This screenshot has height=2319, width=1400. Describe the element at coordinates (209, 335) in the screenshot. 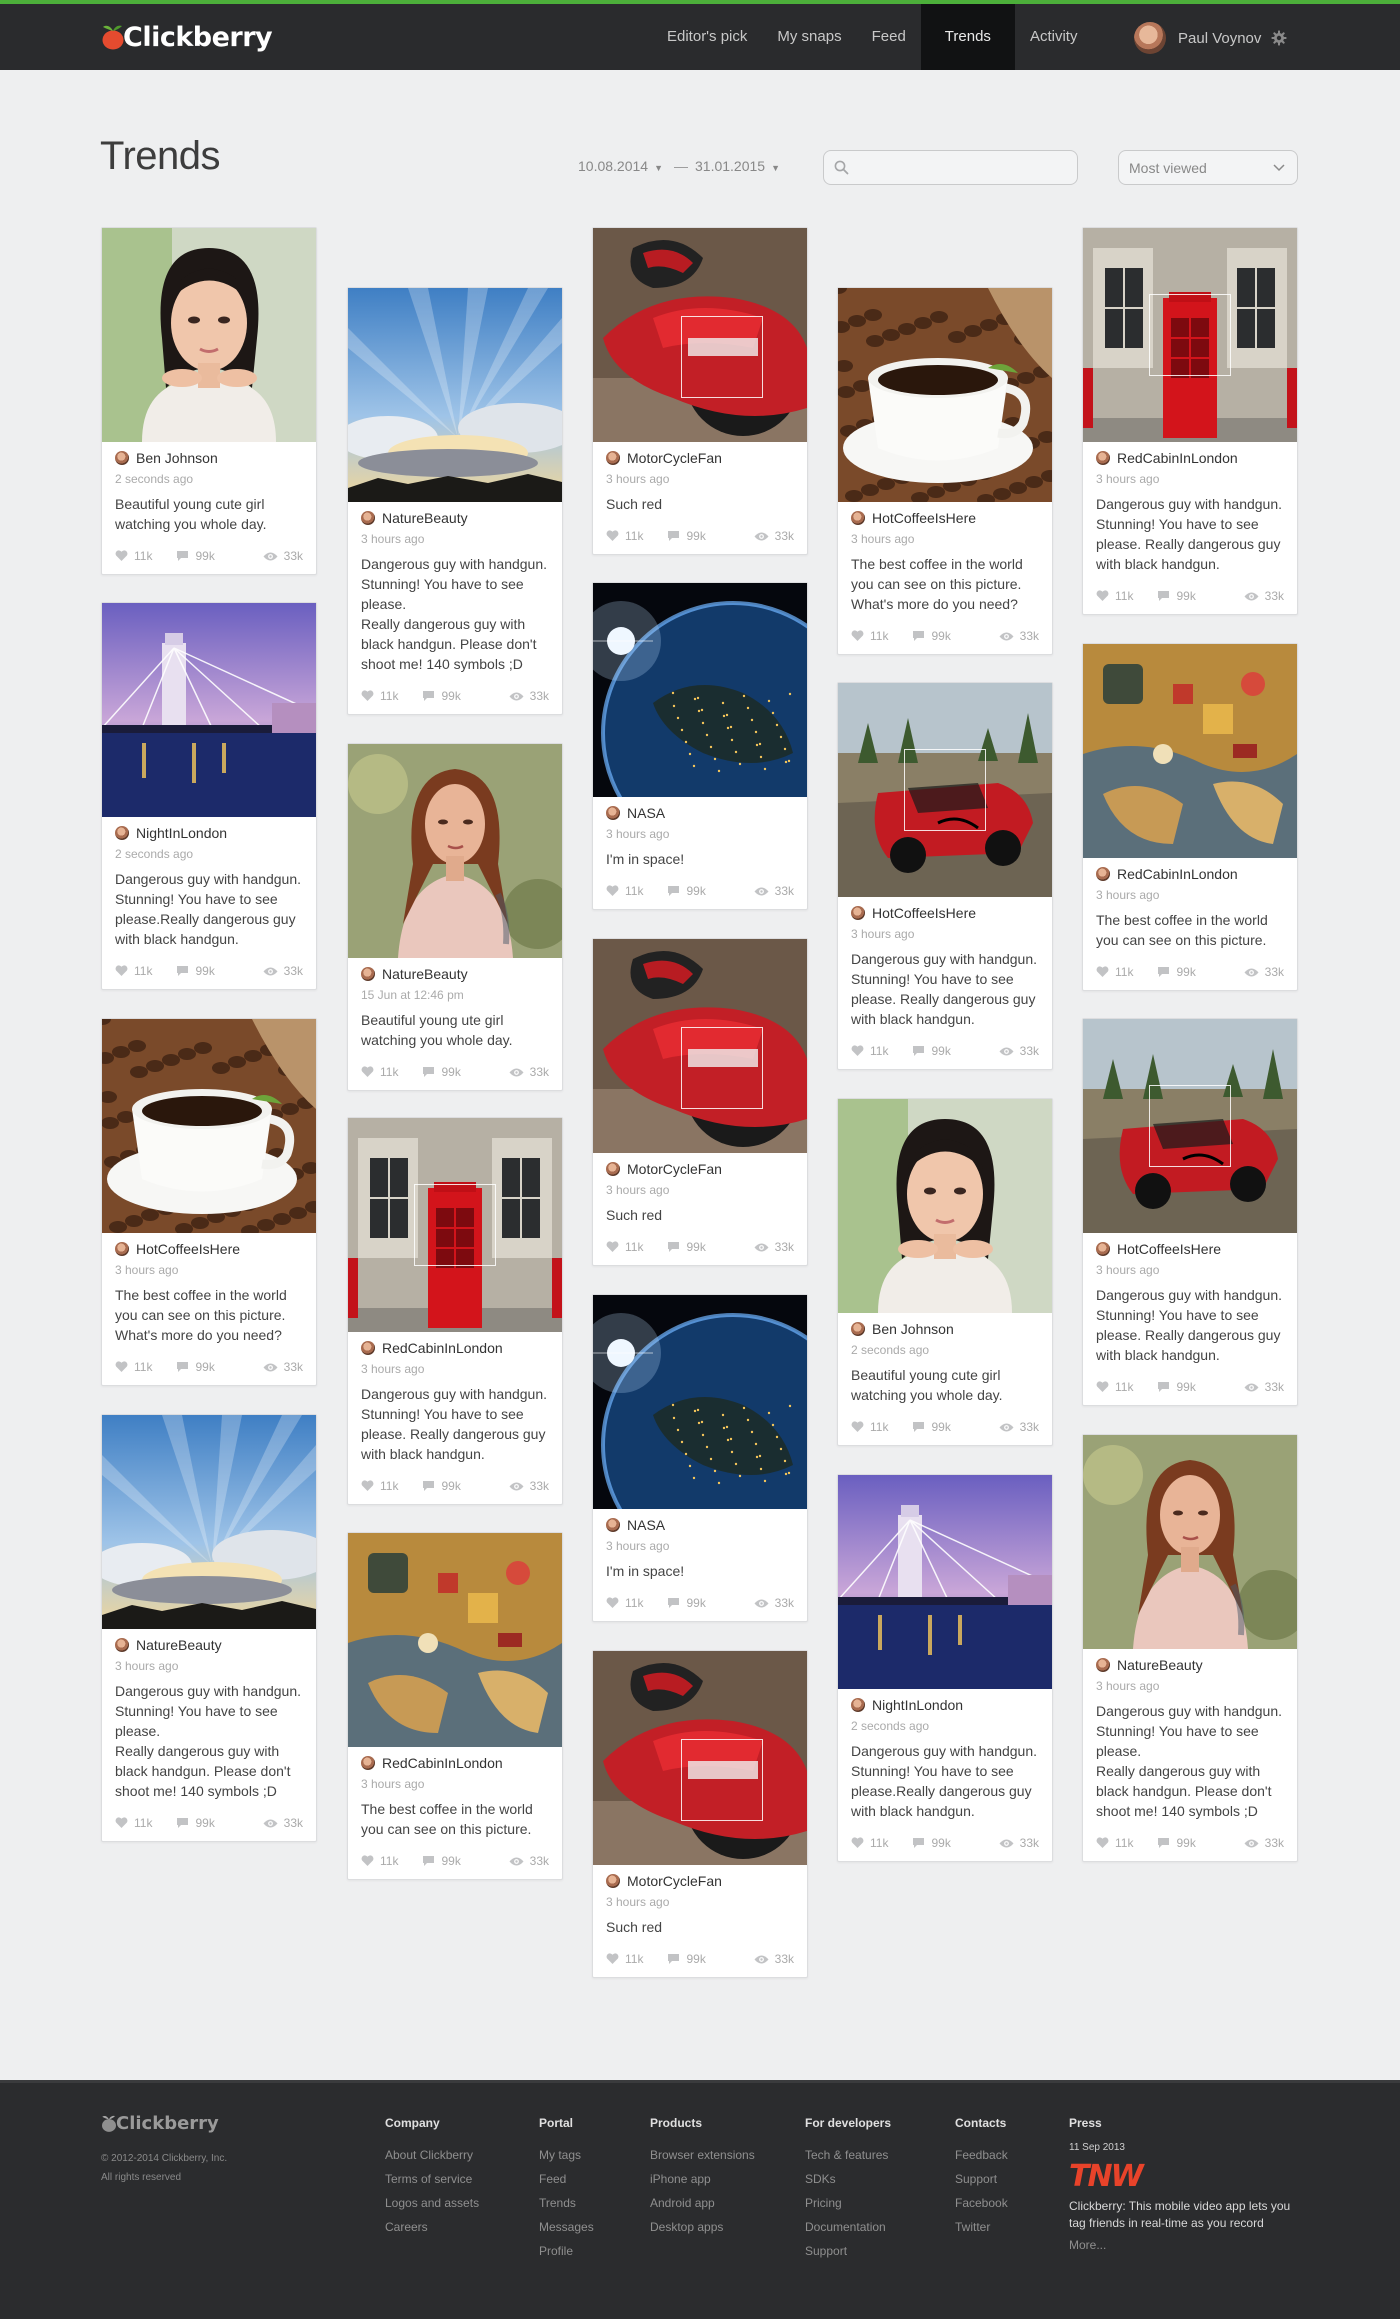

I see `portrait-girl-photo` at that location.